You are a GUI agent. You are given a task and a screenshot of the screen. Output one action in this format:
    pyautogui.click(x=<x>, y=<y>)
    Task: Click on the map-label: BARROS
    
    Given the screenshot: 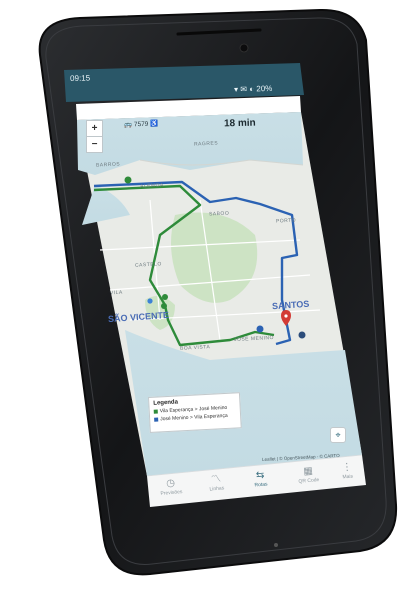 What is the action you would take?
    pyautogui.click(x=108, y=165)
    